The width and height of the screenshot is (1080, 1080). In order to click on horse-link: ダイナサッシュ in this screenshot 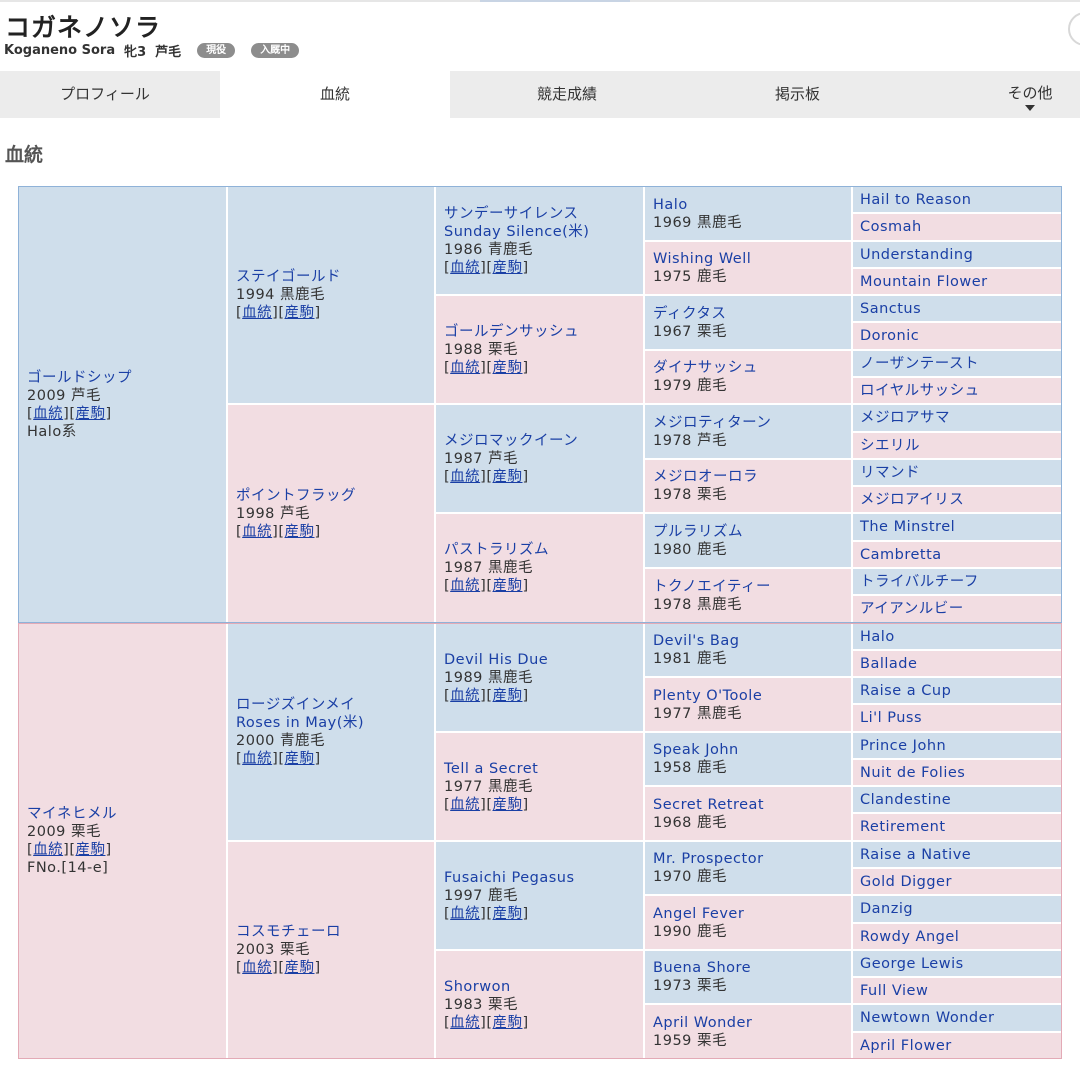, I will do `click(750, 368)`.